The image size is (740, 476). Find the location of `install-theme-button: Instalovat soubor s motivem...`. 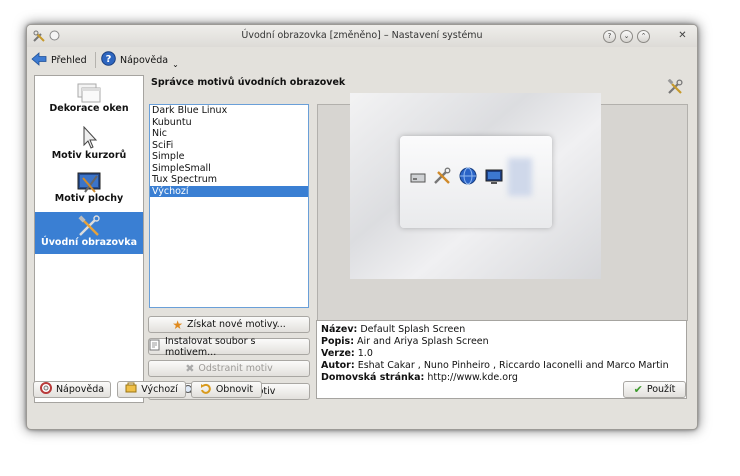

install-theme-button: Instalovat soubor s motivem... is located at coordinates (229, 346).